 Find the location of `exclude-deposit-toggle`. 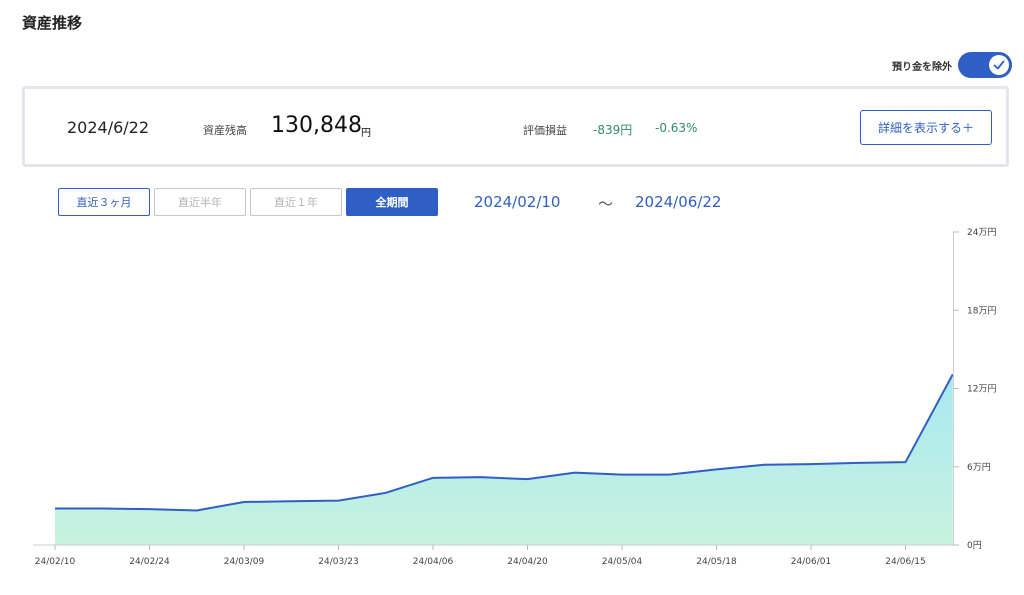

exclude-deposit-toggle is located at coordinates (985, 65).